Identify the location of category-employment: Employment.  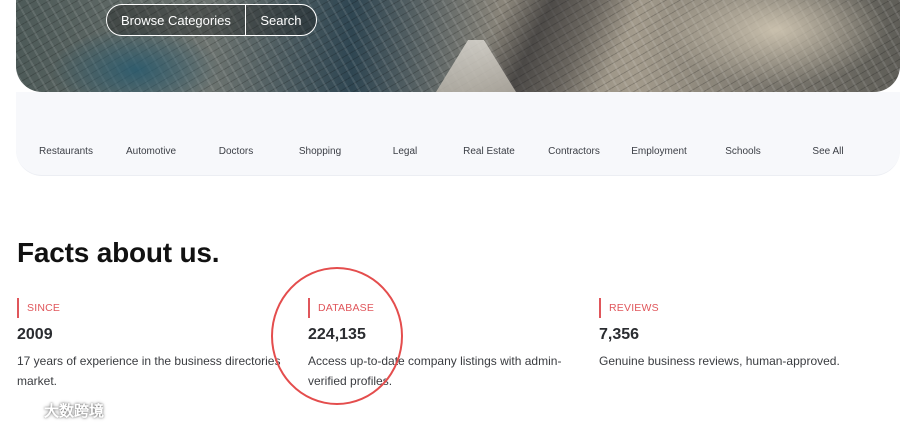
(659, 151).